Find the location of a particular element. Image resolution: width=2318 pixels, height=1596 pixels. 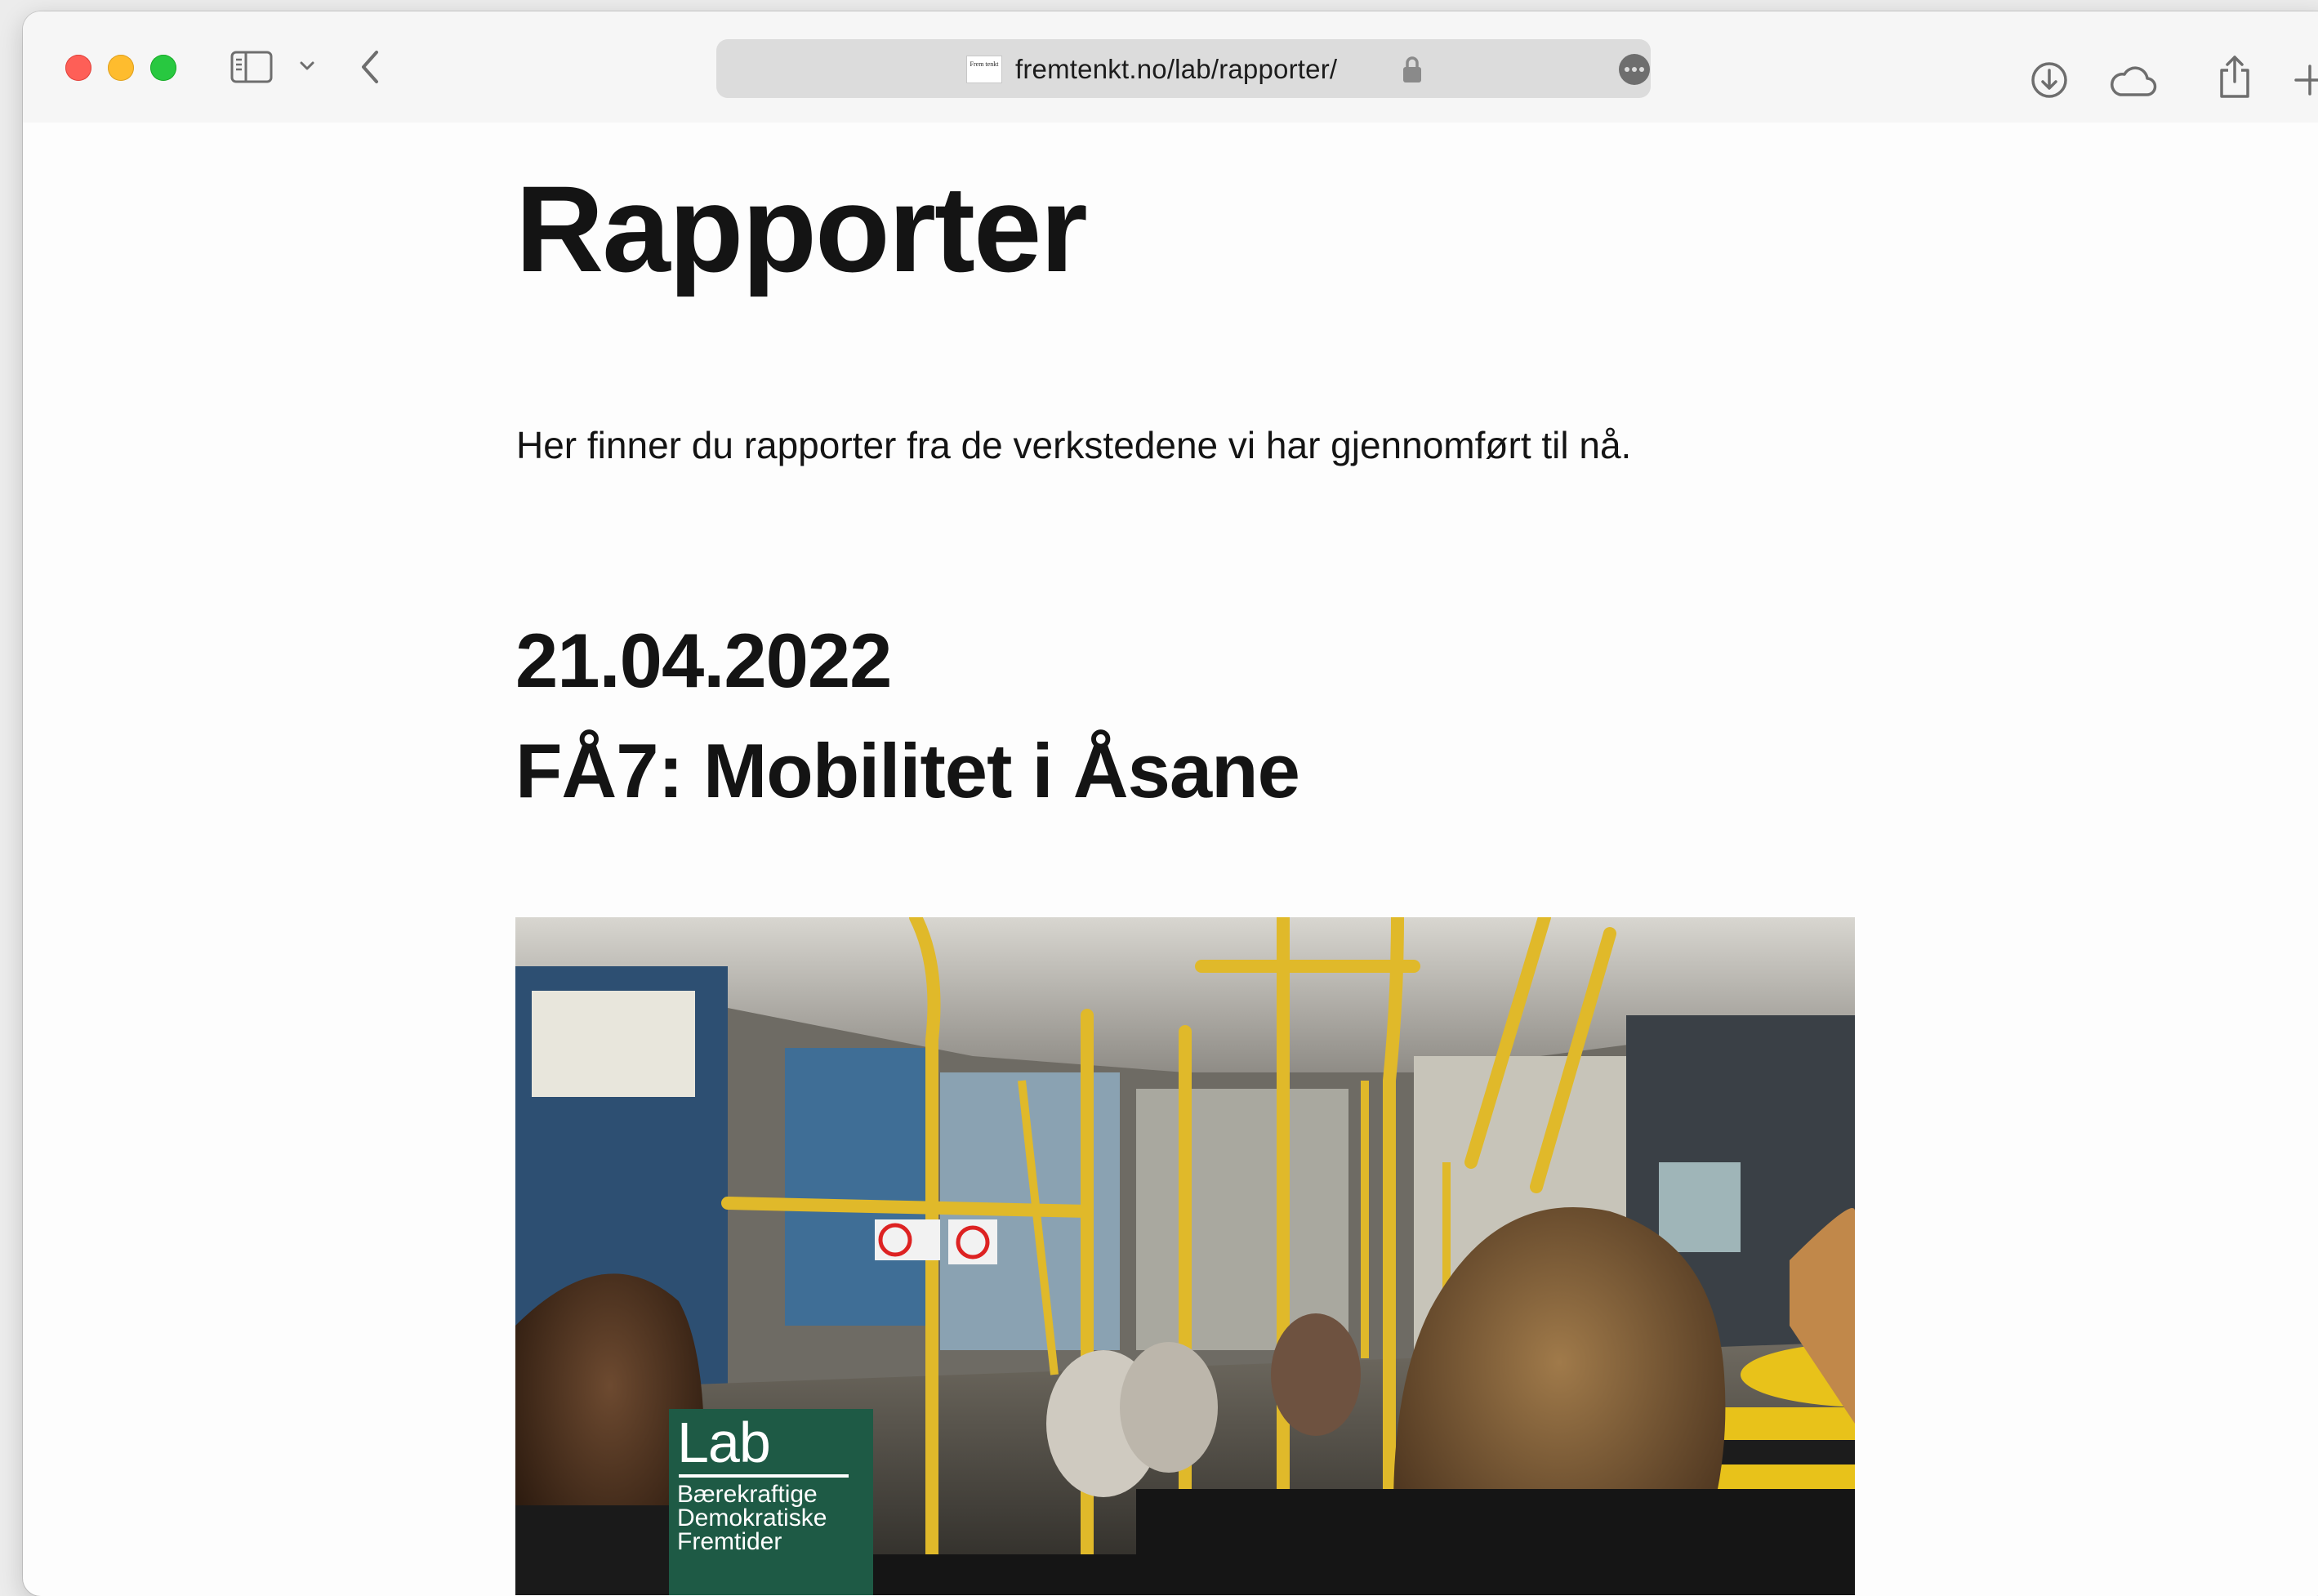

lab-logo-word: Lab is located at coordinates (724, 1442).